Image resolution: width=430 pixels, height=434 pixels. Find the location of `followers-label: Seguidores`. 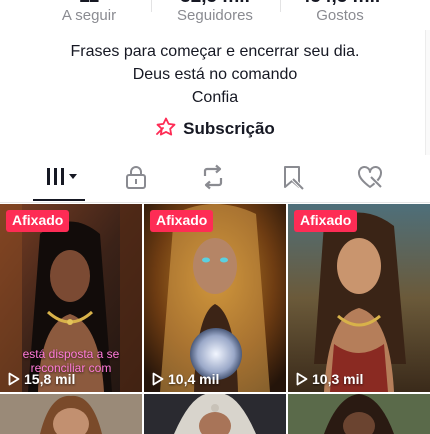

followers-label: Seguidores is located at coordinates (215, 15).